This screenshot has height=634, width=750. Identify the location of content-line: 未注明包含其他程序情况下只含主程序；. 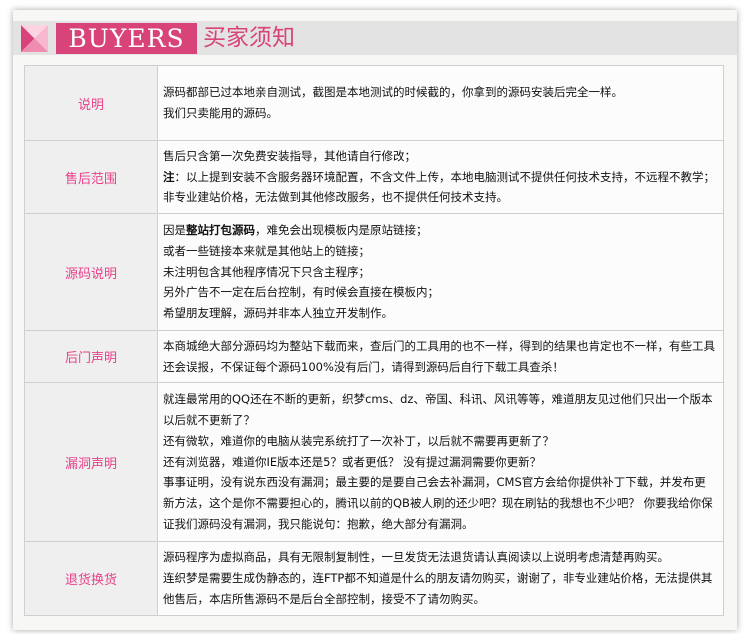
(266, 271).